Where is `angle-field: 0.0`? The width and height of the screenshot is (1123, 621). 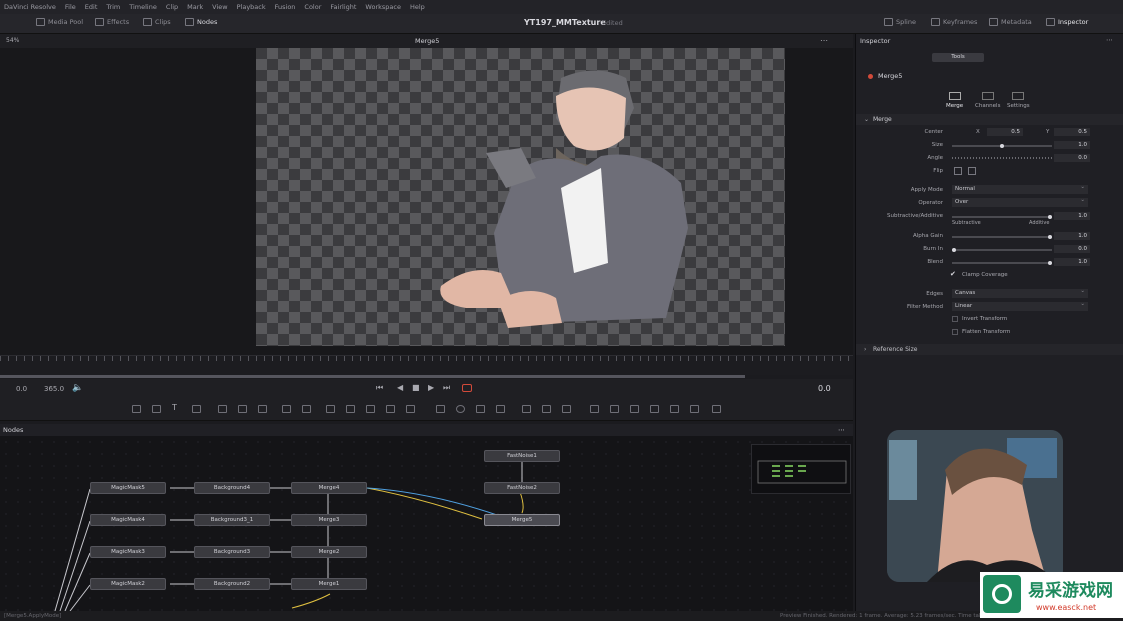
angle-field: 0.0 is located at coordinates (1072, 158).